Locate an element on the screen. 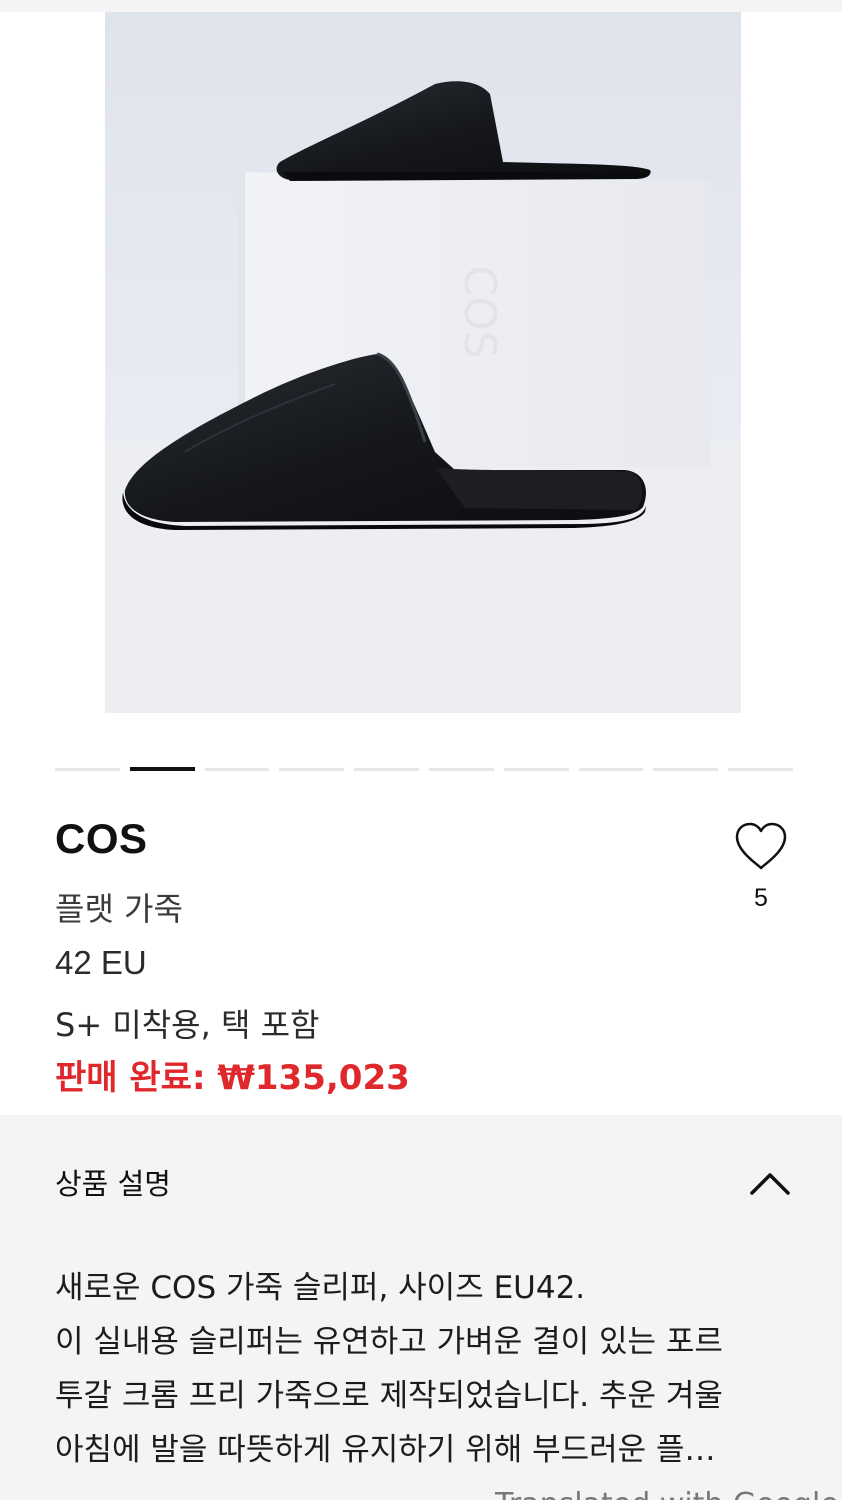 The image size is (842, 1500). image-carousel-indicator is located at coordinates (424, 769).